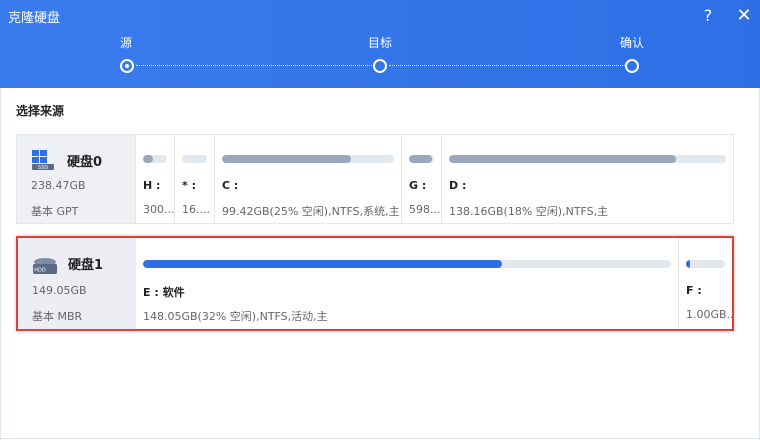 The image size is (760, 440). I want to click on partition-label: D :, so click(458, 185).